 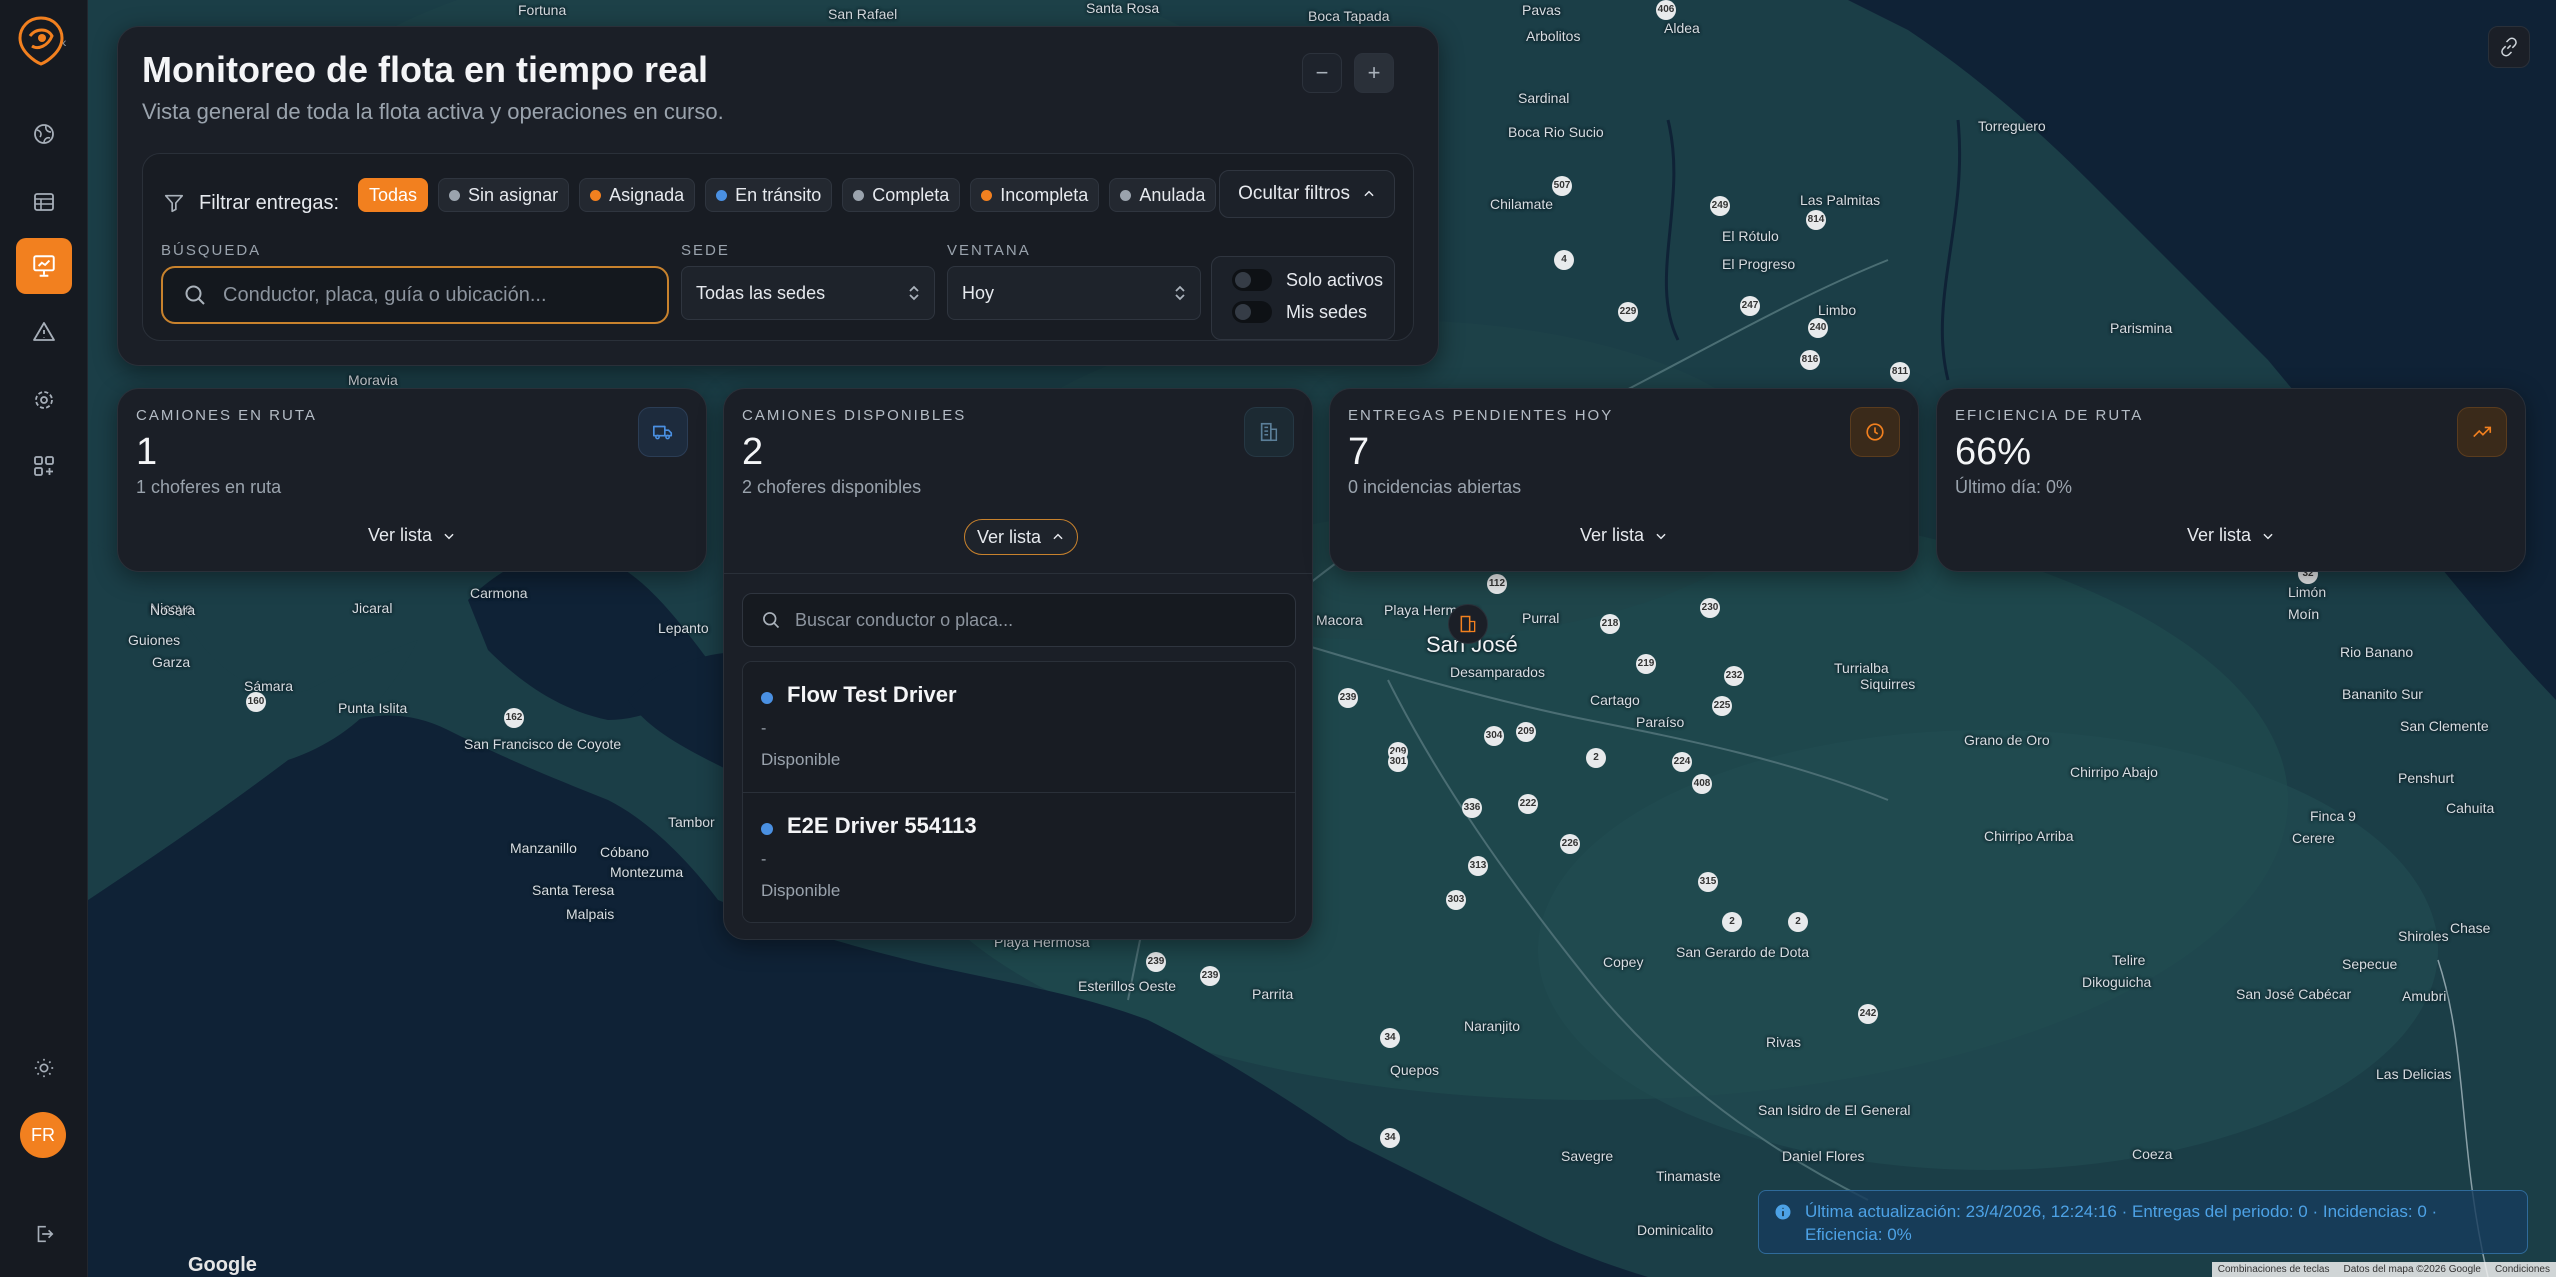 I want to click on info-icon, so click(x=1783, y=1212).